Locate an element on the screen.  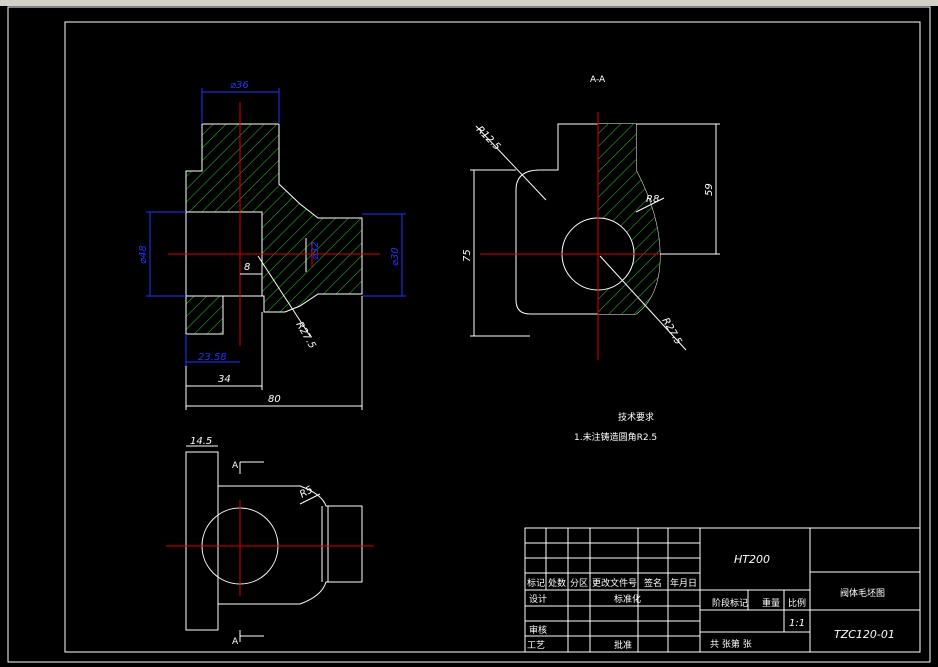
tb-sheets: 共 张第 张 is located at coordinates (731, 644).